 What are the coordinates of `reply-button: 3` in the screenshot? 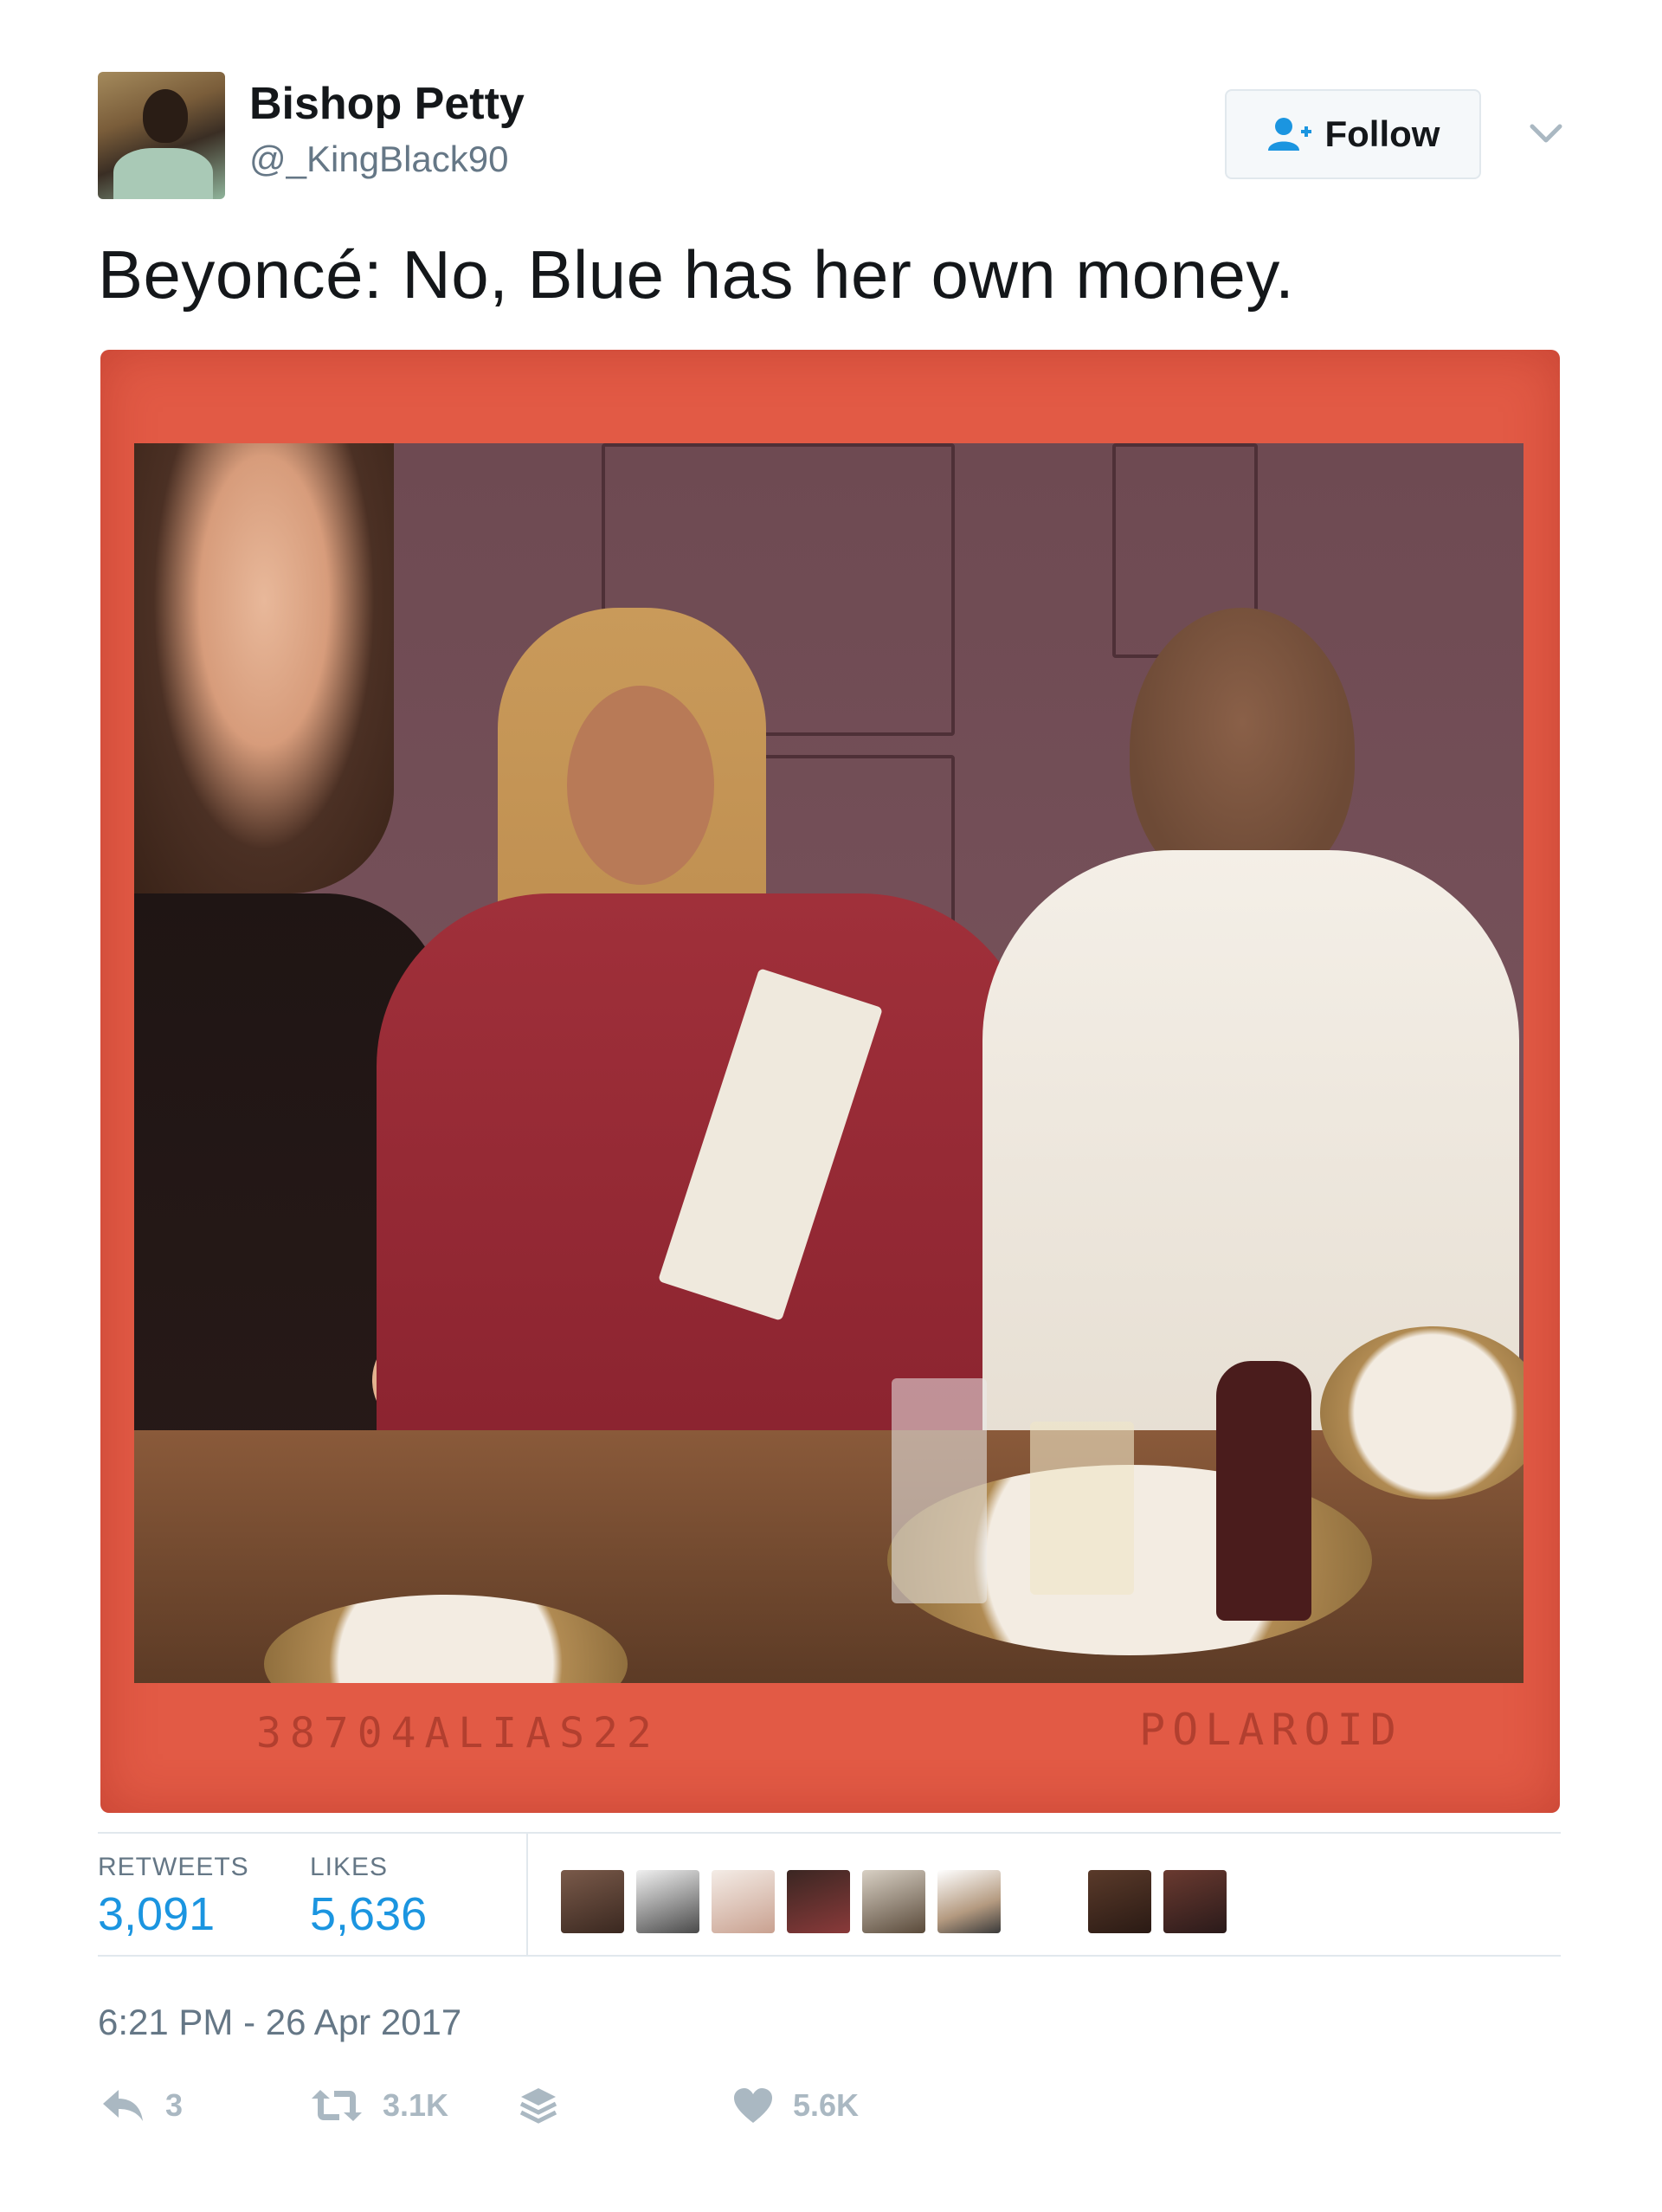 It's located at (141, 2105).